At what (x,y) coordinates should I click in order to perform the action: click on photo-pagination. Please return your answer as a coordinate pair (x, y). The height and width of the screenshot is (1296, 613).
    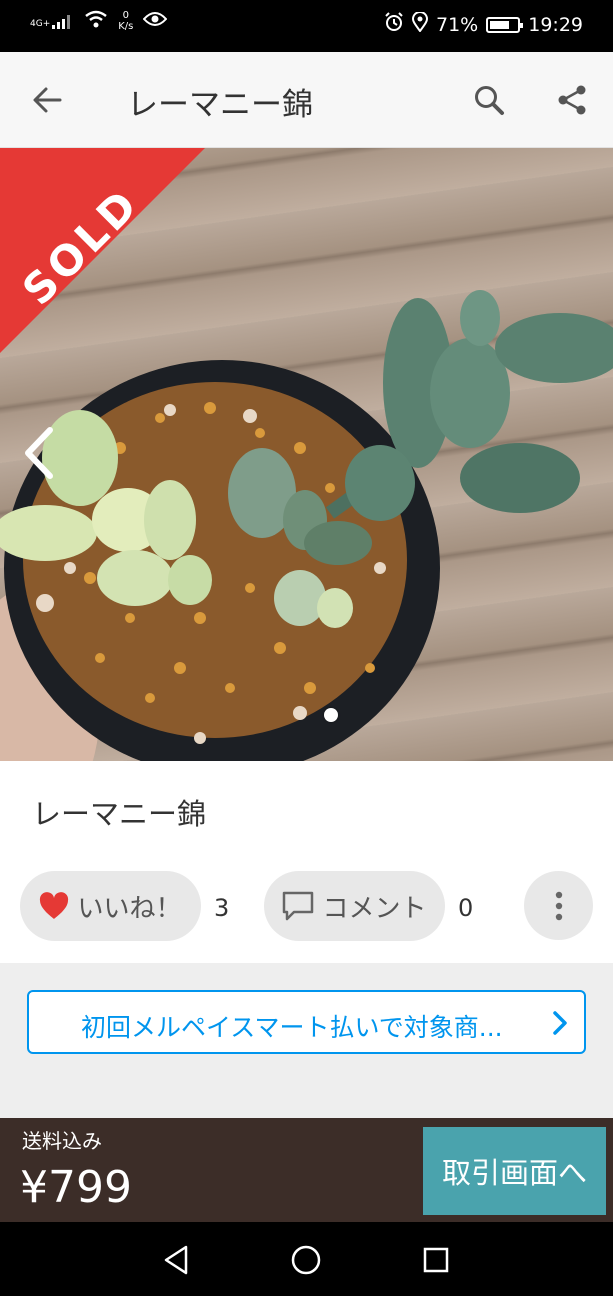
    Looking at the image, I should click on (331, 715).